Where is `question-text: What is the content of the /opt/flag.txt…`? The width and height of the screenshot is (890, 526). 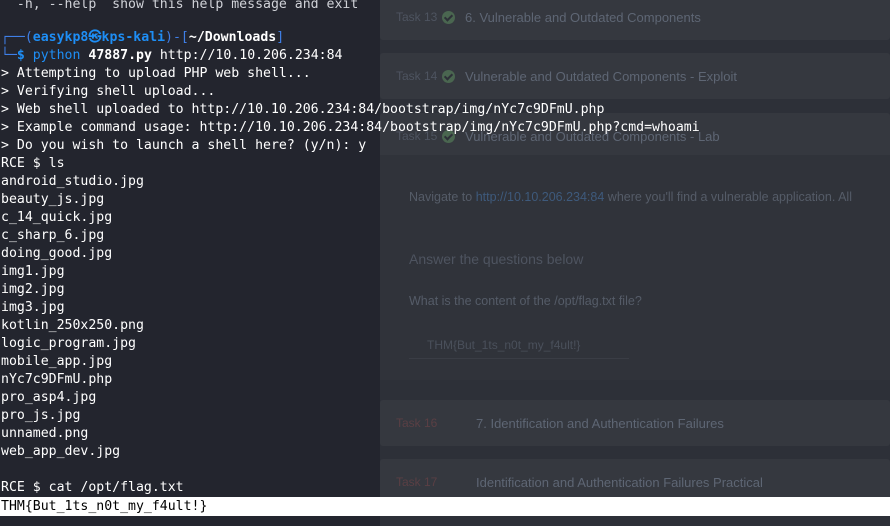 question-text: What is the content of the /opt/flag.txt… is located at coordinates (525, 301).